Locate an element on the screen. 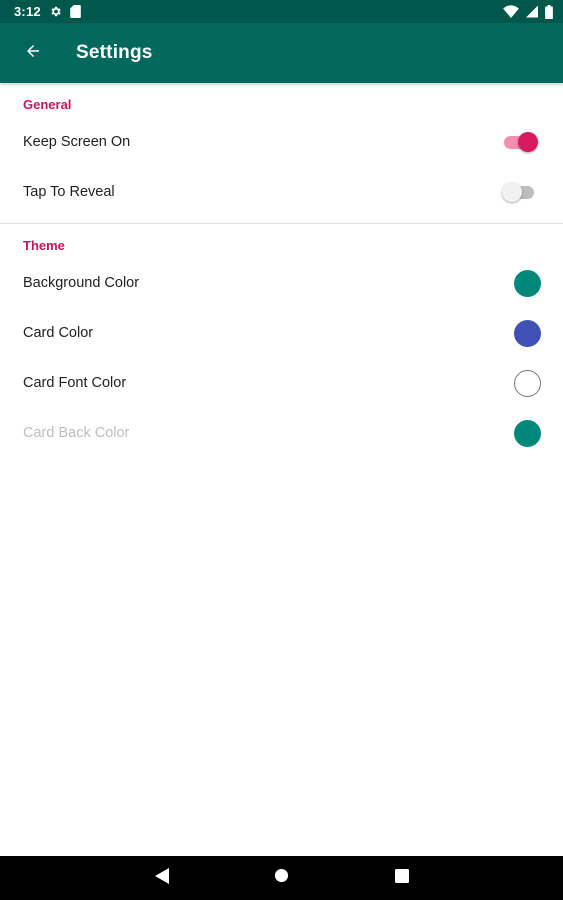 The image size is (563, 900). card-back-color-swatch is located at coordinates (527, 433).